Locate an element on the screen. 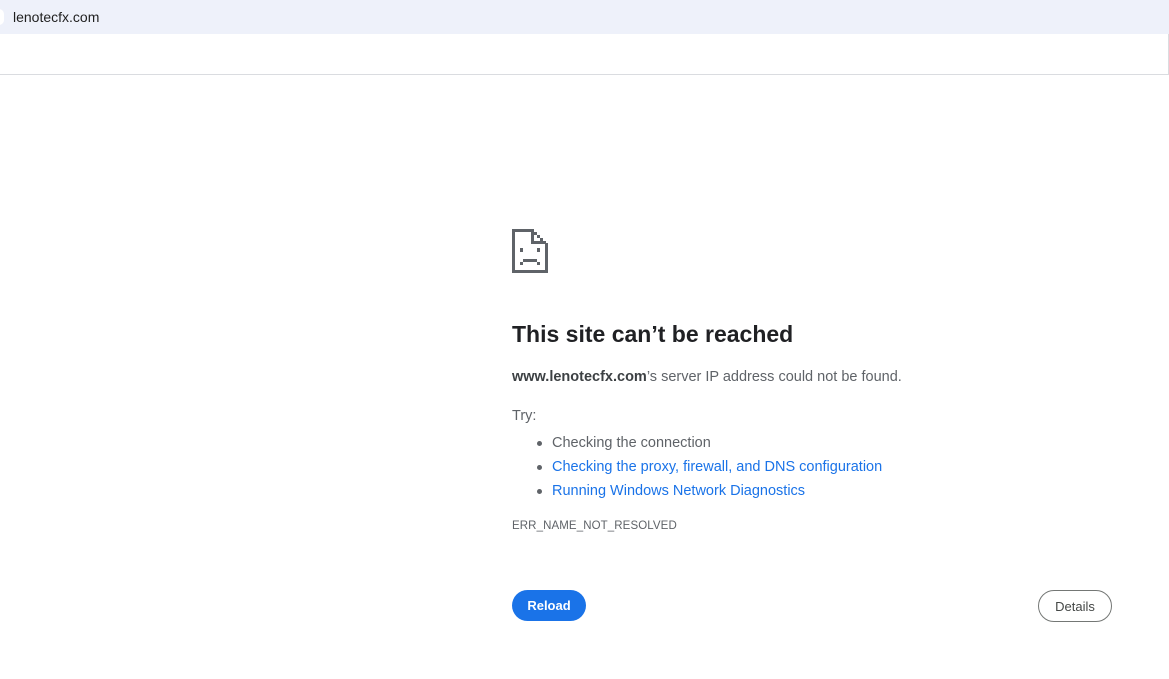  address-bar: lenotecfx.com is located at coordinates (584, 17).